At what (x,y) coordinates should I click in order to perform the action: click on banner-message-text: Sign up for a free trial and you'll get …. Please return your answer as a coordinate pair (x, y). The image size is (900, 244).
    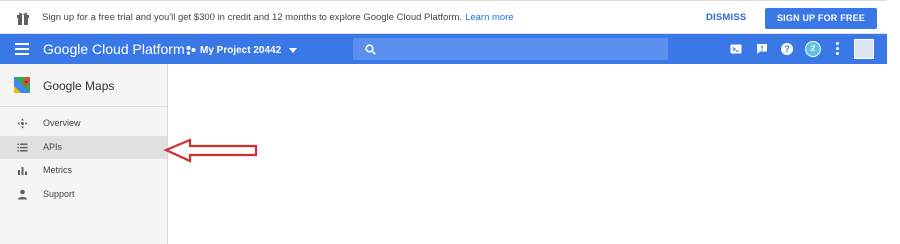
    Looking at the image, I should click on (252, 17).